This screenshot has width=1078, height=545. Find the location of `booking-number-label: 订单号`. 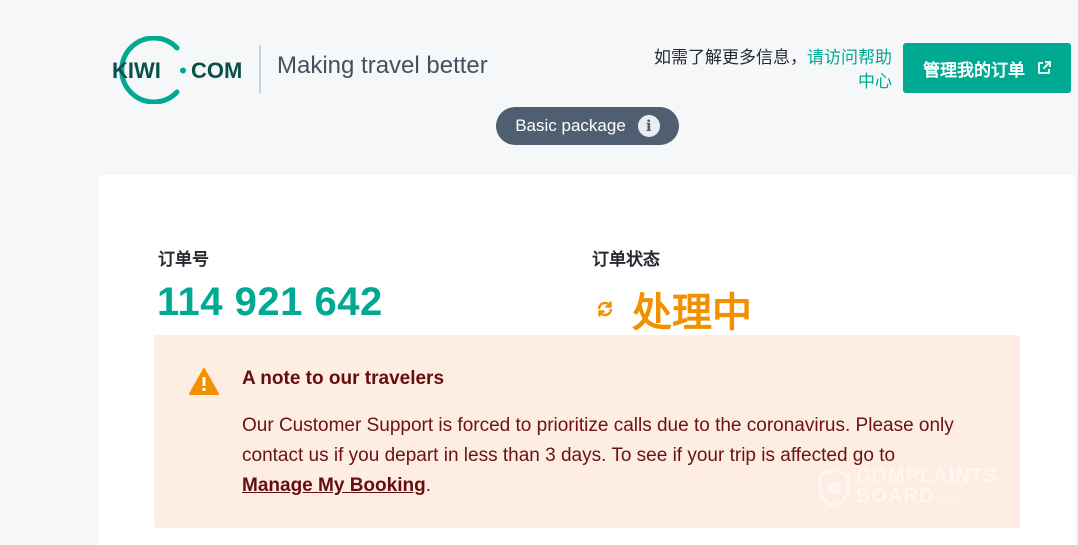

booking-number-label: 订单号 is located at coordinates (183, 259).